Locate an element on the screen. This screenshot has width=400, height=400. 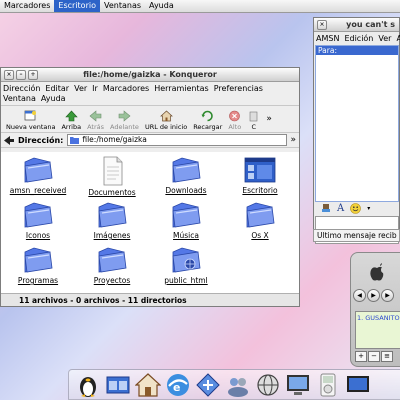
document-folder-icon is located at coordinates (113, 171).